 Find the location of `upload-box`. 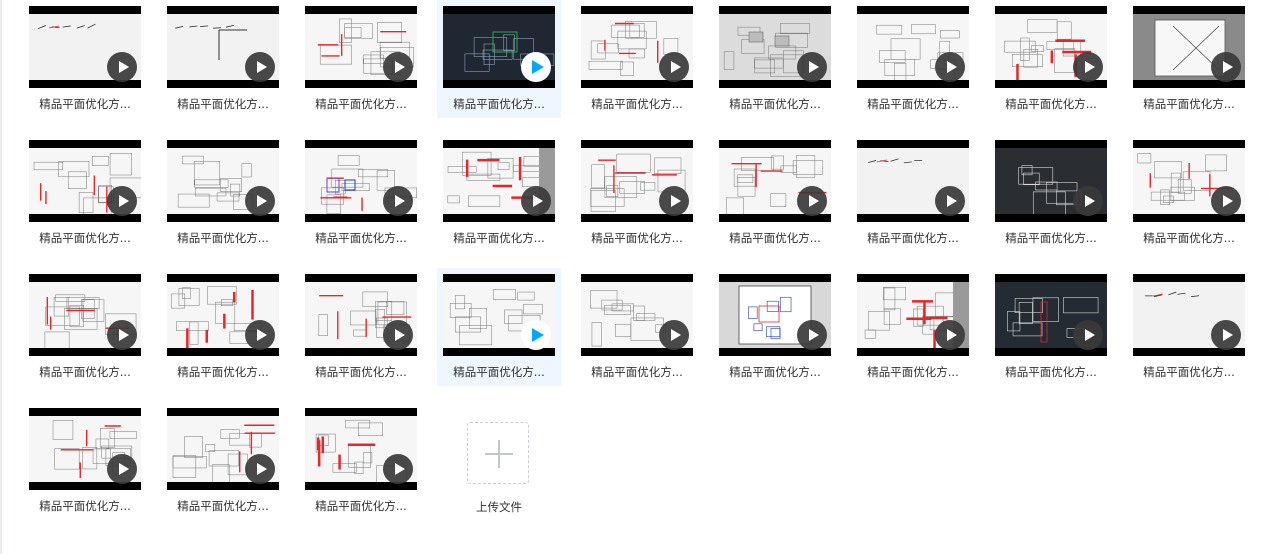

upload-box is located at coordinates (498, 453).